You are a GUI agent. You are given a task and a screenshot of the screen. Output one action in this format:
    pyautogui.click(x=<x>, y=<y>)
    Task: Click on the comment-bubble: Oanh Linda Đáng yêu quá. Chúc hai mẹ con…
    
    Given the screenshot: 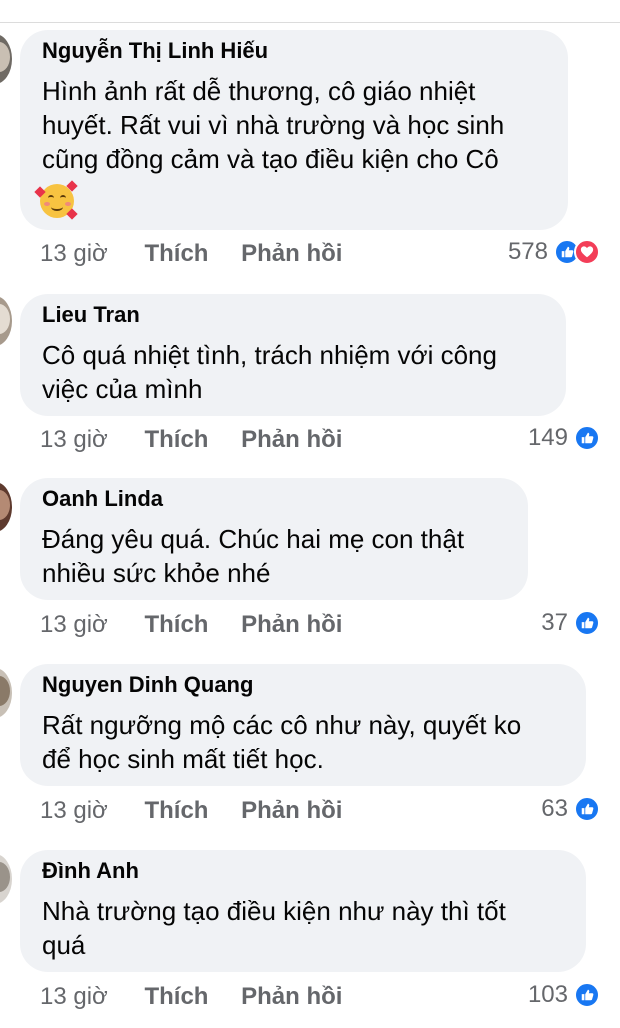 What is the action you would take?
    pyautogui.click(x=274, y=539)
    